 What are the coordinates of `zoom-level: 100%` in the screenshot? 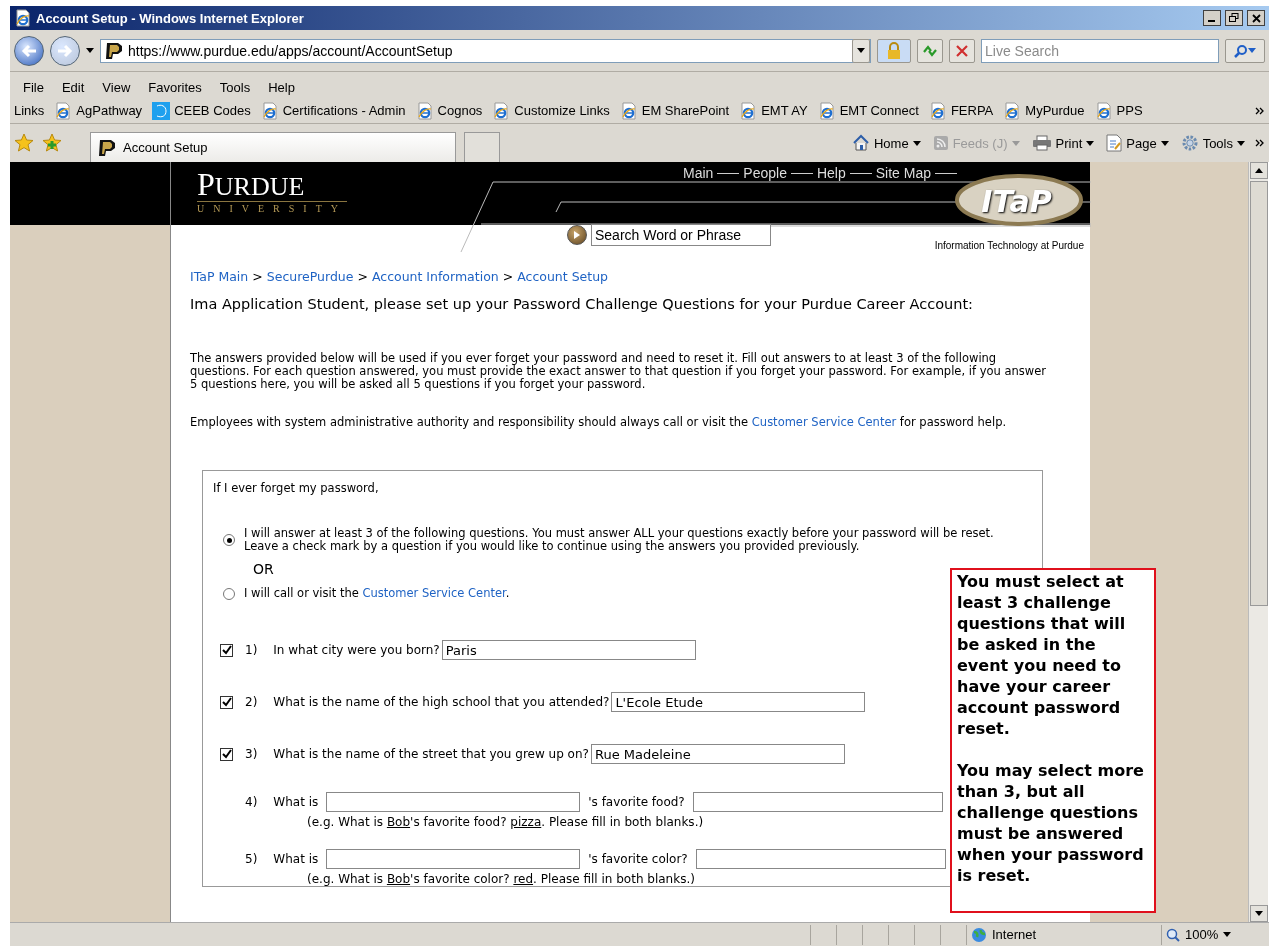 It's located at (1215, 934).